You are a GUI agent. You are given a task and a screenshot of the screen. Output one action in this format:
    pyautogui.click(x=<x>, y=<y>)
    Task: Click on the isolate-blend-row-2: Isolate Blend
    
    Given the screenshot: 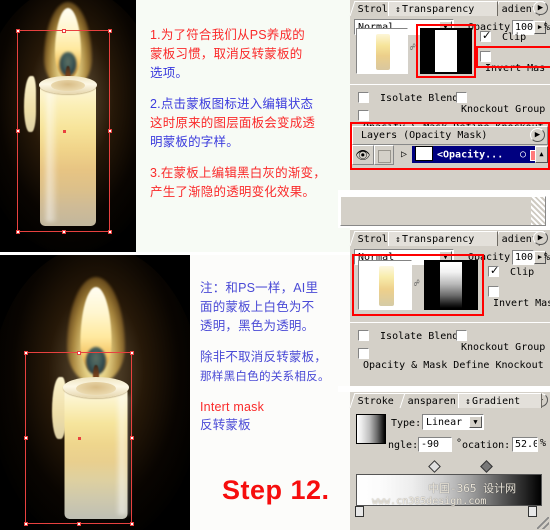 What is the action you would take?
    pyautogui.click(x=408, y=336)
    